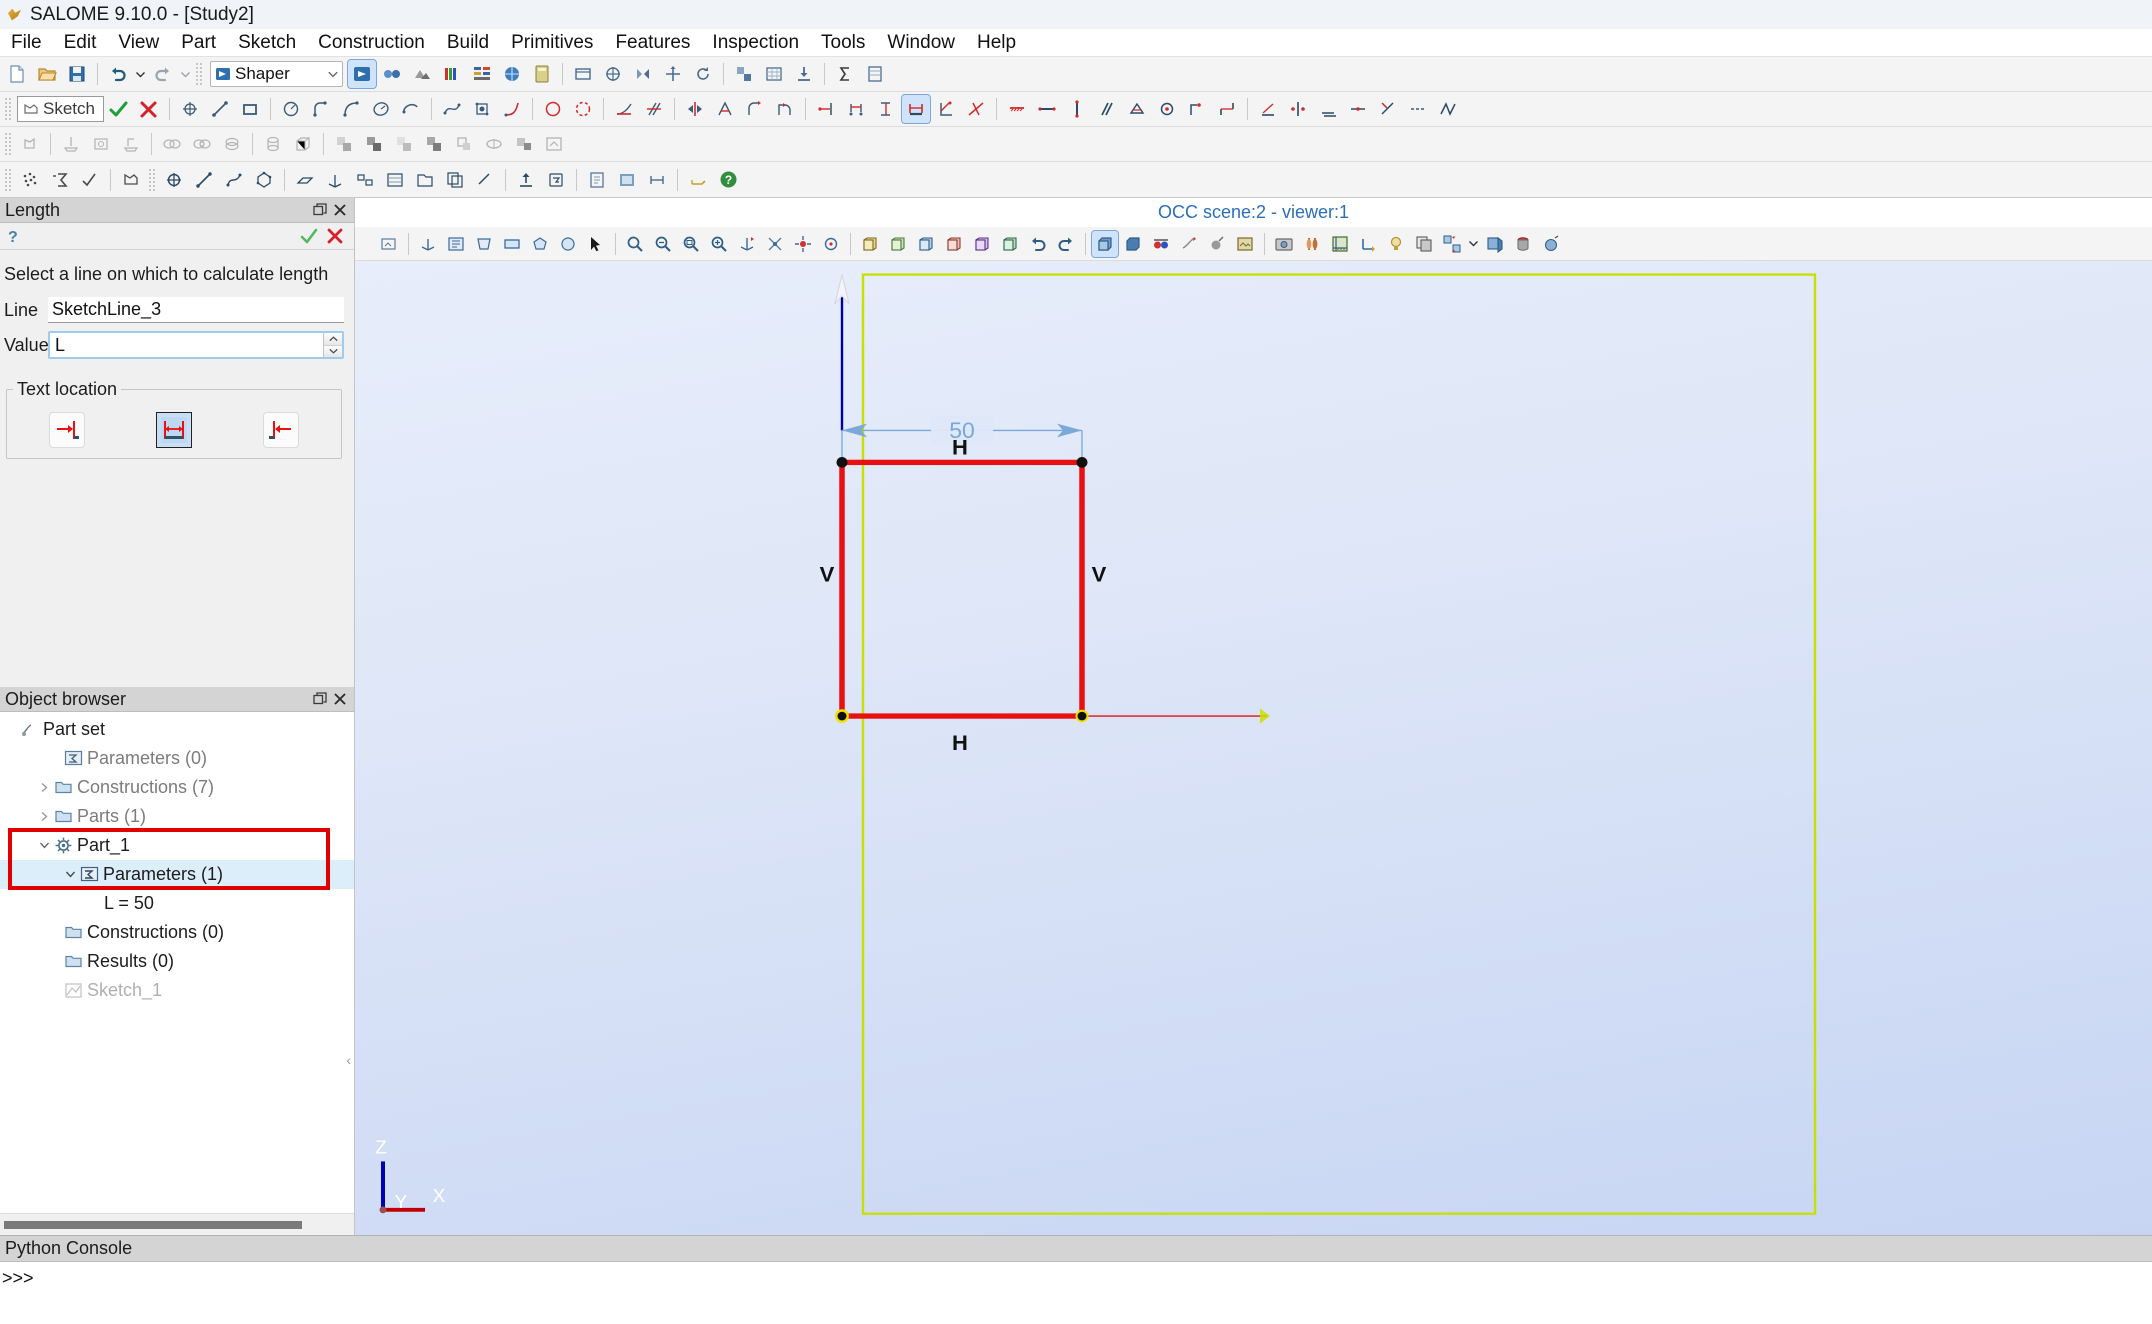  What do you see at coordinates (657, 180) in the screenshot?
I see `measure-button` at bounding box center [657, 180].